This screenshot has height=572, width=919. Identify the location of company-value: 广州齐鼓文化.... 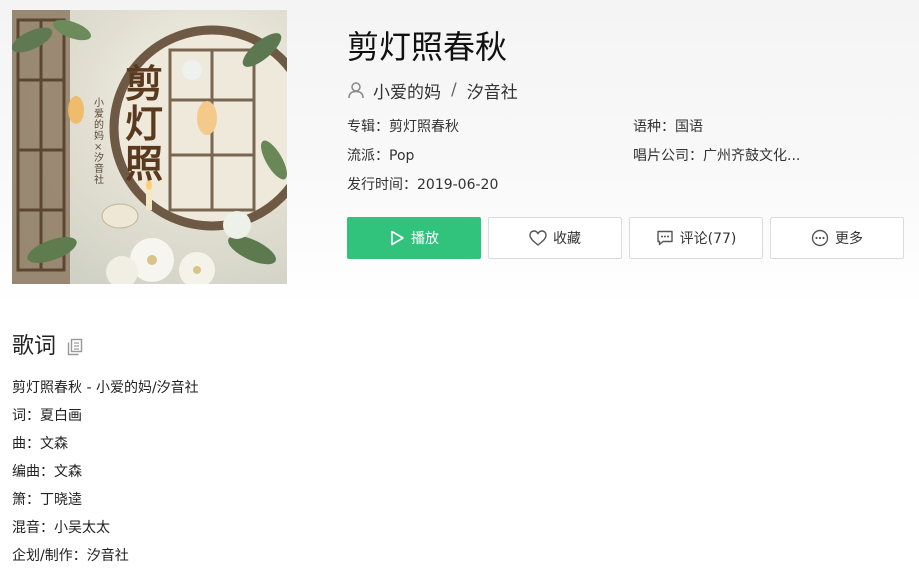
(752, 156).